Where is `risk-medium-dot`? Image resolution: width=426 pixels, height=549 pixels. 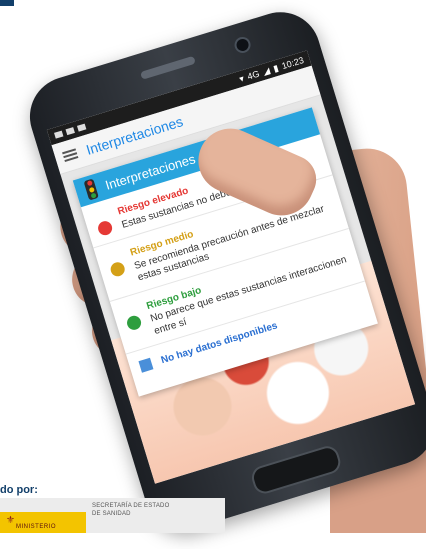
risk-medium-dot is located at coordinates (117, 269).